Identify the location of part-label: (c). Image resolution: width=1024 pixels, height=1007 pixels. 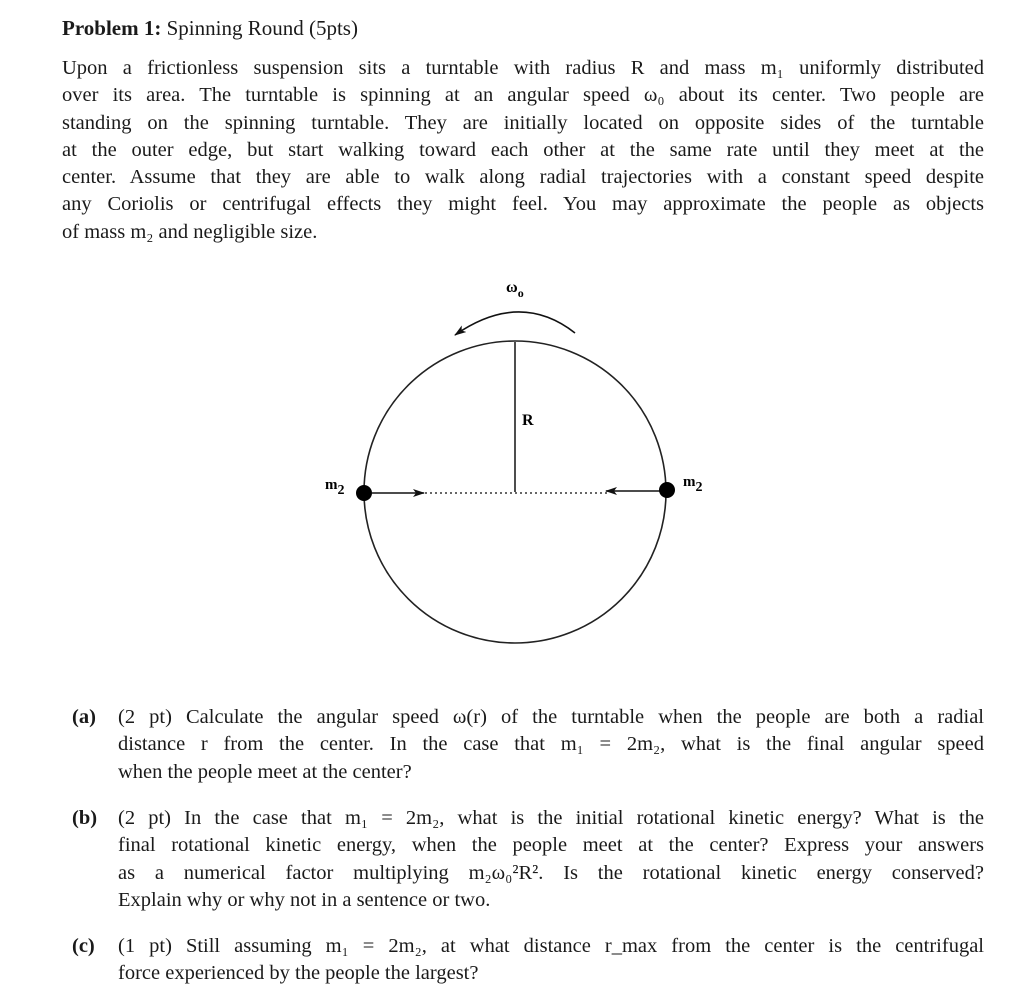
(83, 946).